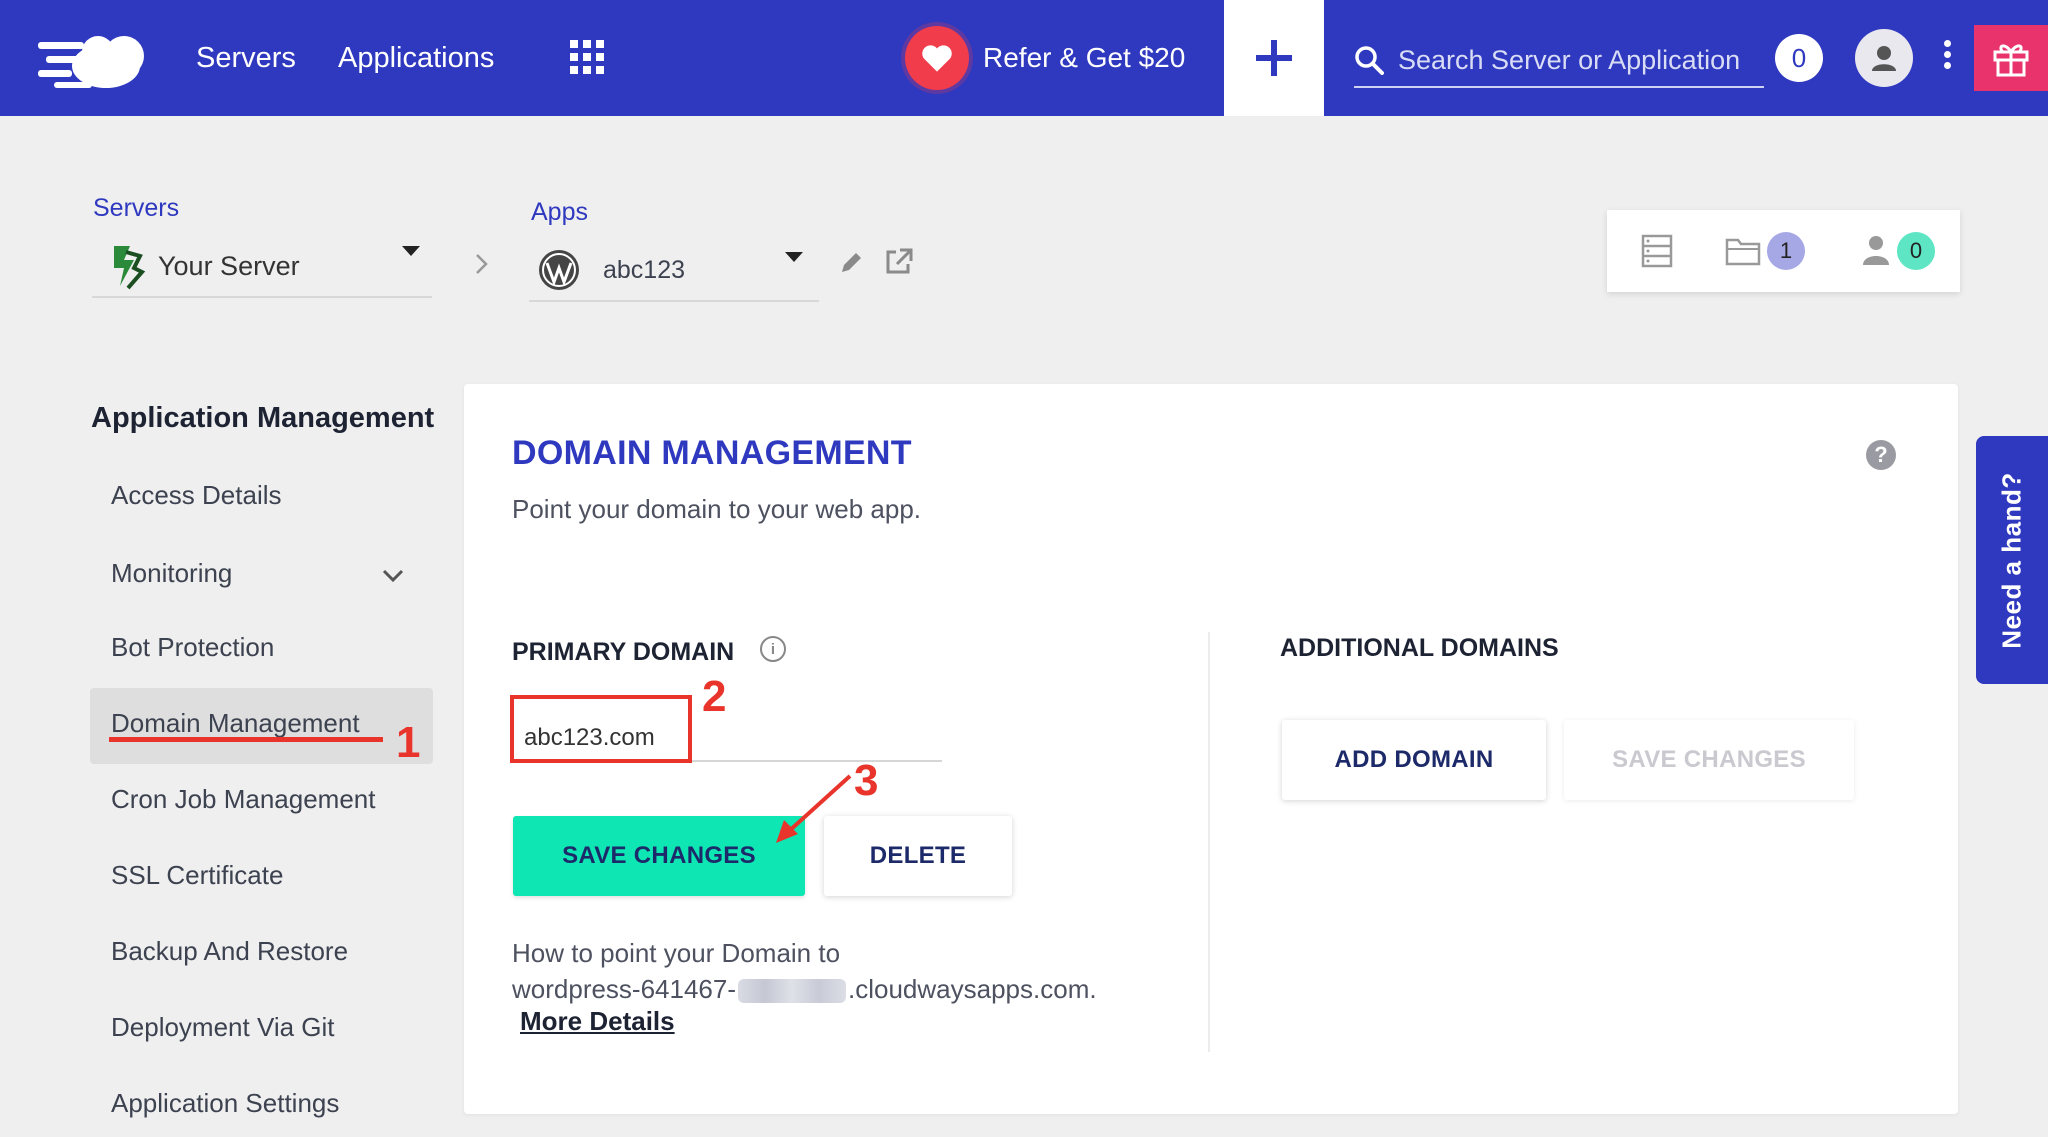  What do you see at coordinates (1657, 251) in the screenshot?
I see `server-list-icon` at bounding box center [1657, 251].